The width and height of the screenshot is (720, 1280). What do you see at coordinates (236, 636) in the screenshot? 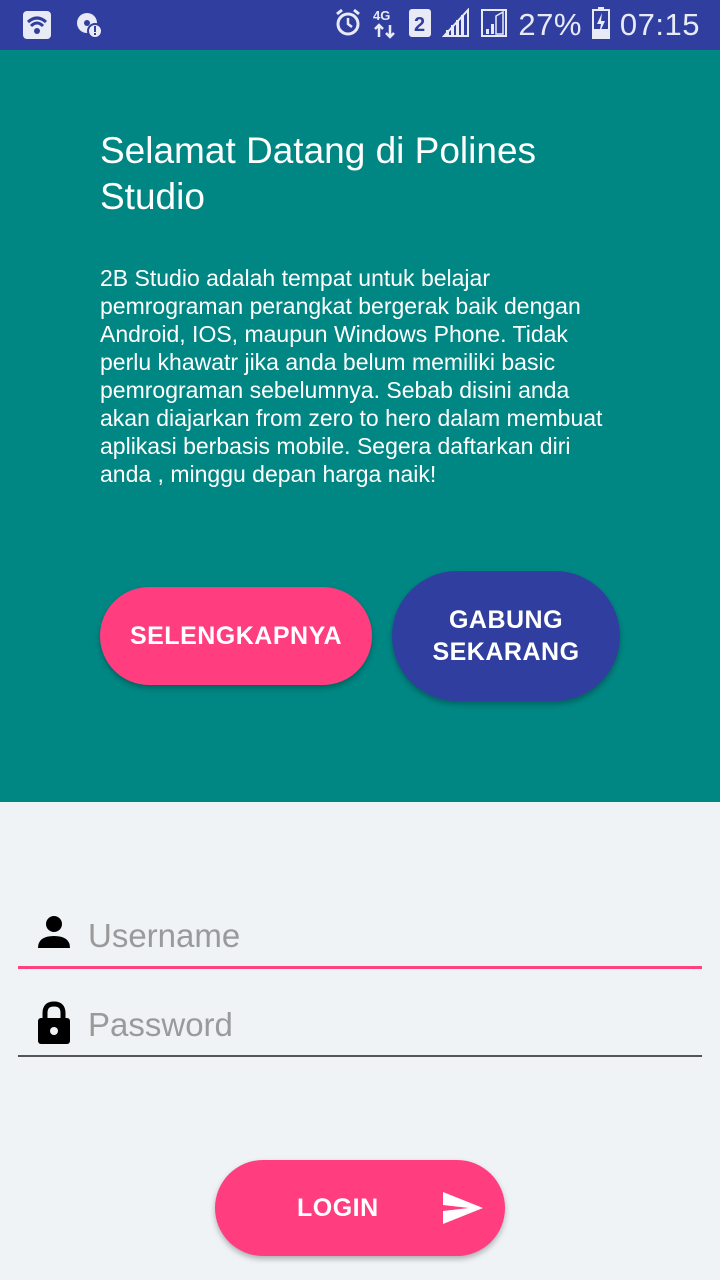
I see `learn-more-button: SELENGKAPNYA` at bounding box center [236, 636].